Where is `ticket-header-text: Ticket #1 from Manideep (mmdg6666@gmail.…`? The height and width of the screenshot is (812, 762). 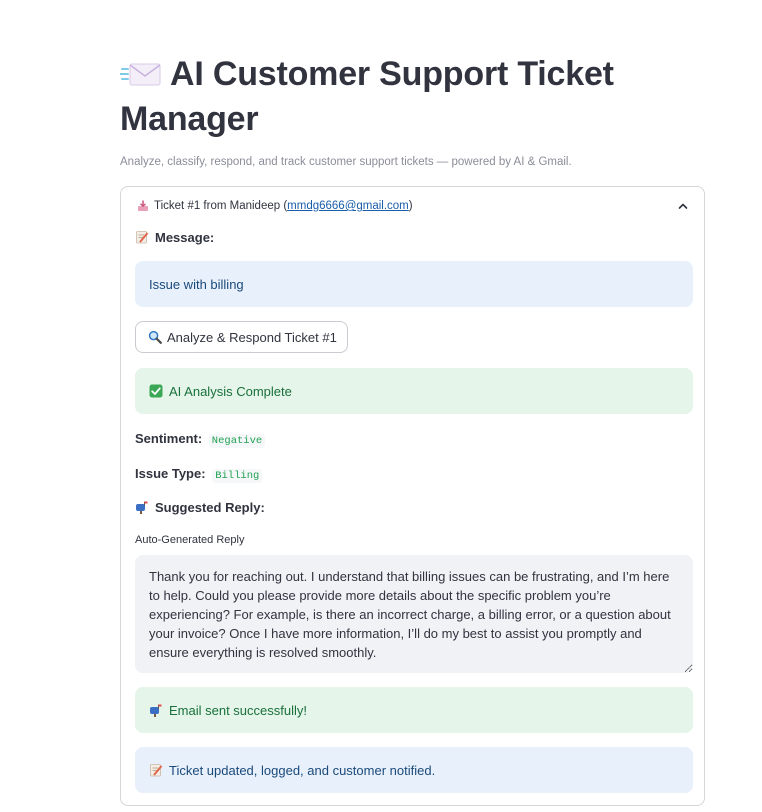 ticket-header-text: Ticket #1 from Manideep (mmdg6666@gmail.… is located at coordinates (283, 206).